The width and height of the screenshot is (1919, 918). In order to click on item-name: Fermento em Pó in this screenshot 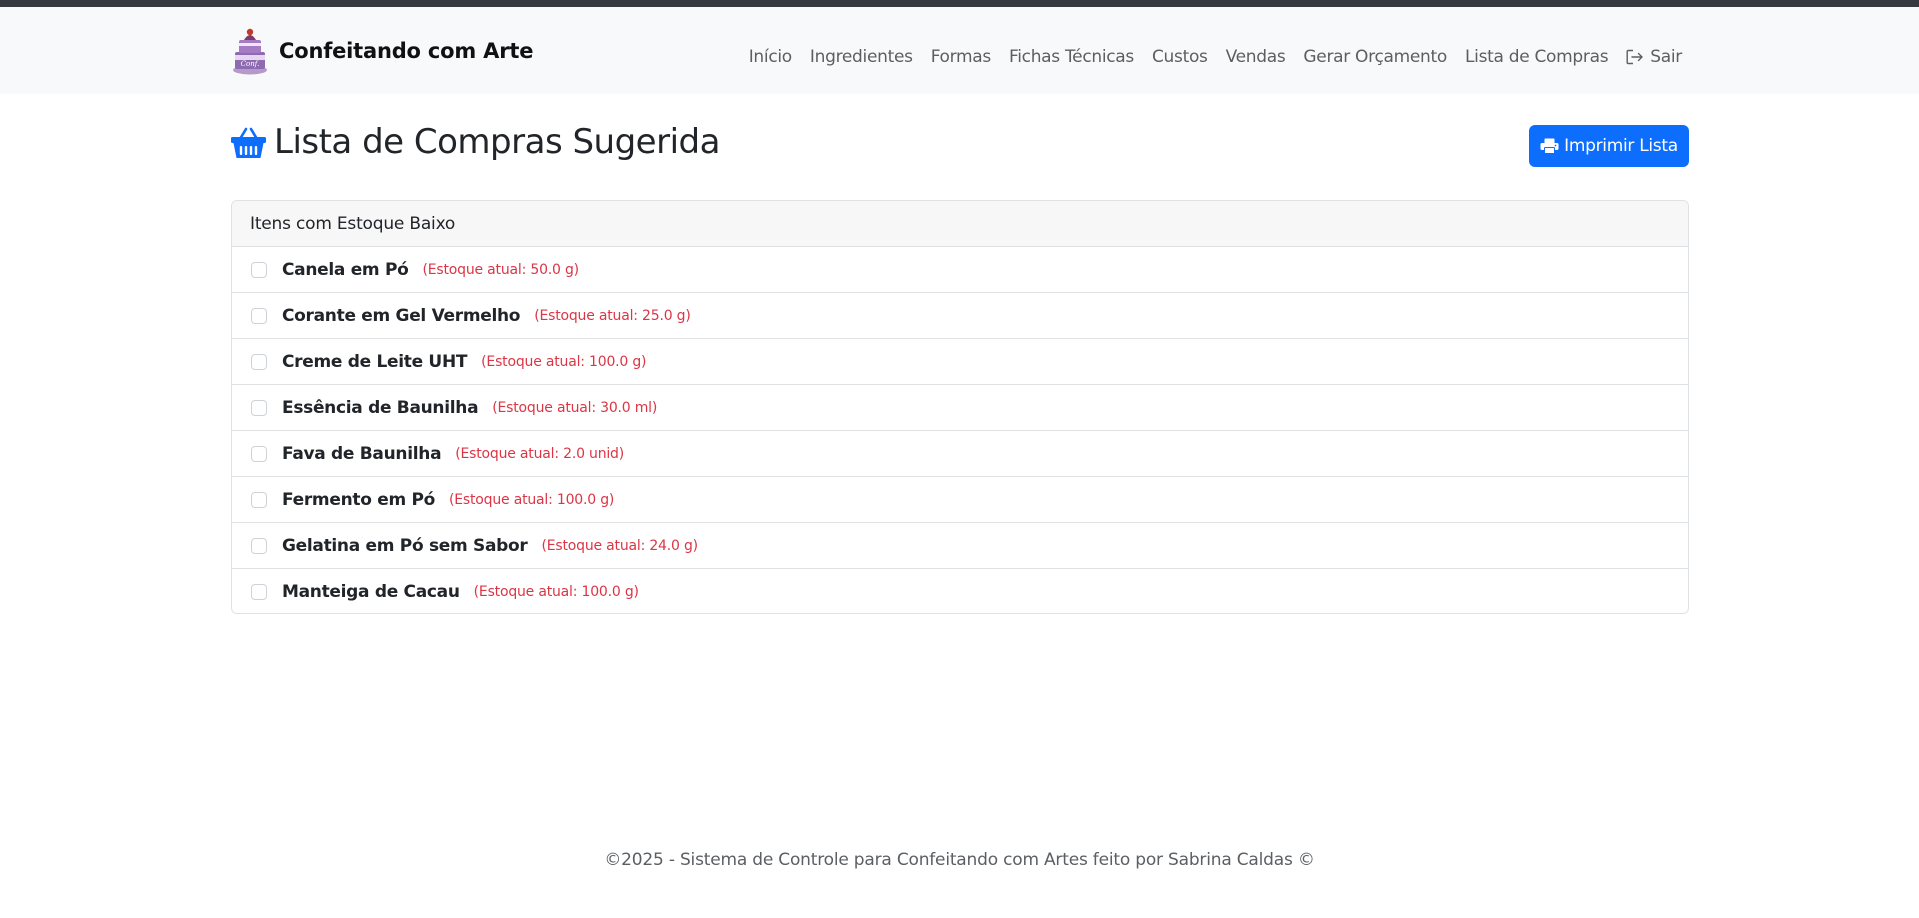, I will do `click(359, 499)`.